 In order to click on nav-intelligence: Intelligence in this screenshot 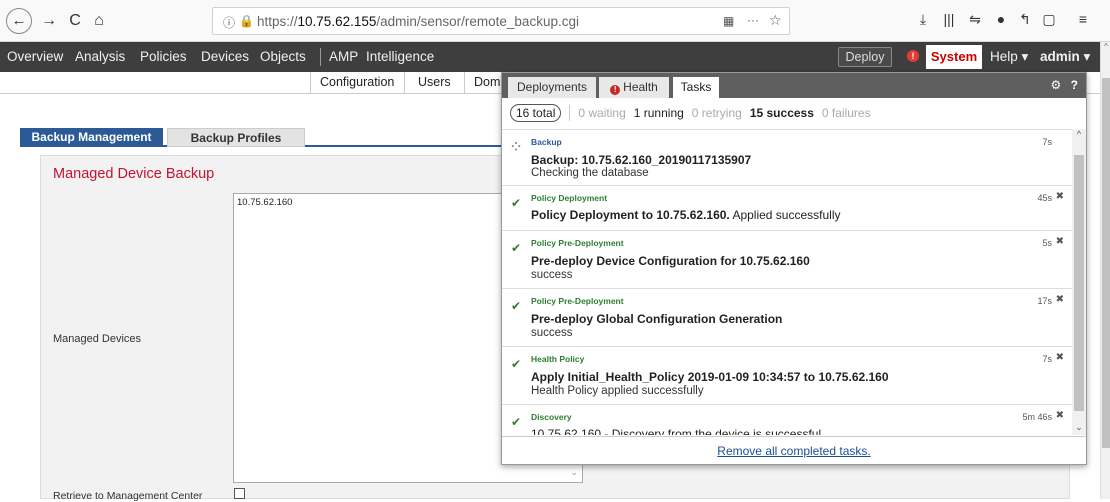, I will do `click(400, 56)`.